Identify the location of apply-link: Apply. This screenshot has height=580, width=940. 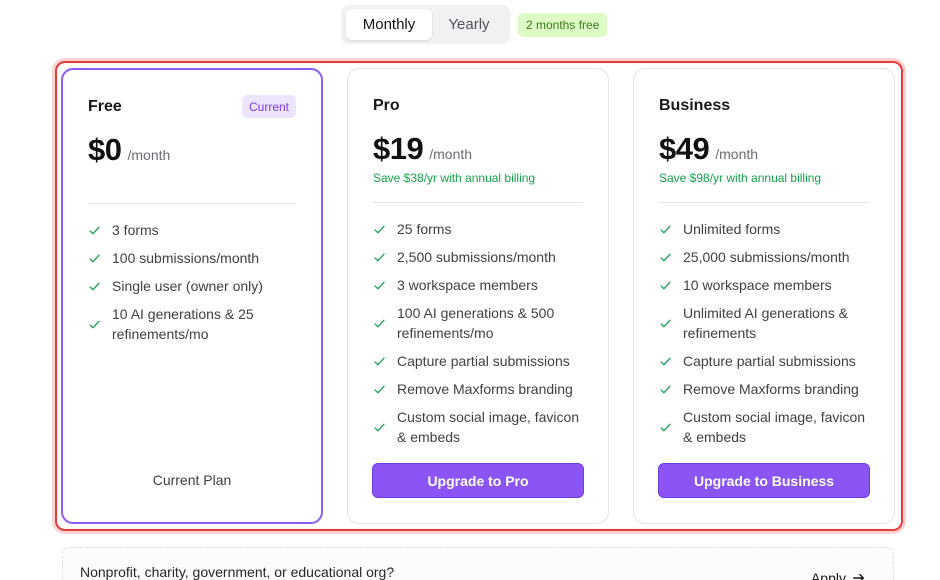
(838, 575).